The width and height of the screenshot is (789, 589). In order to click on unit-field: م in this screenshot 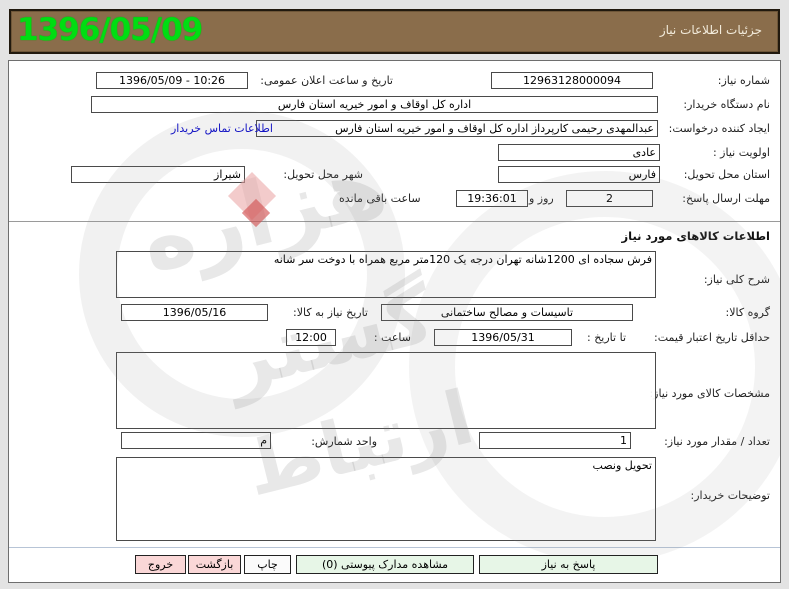, I will do `click(196, 440)`.